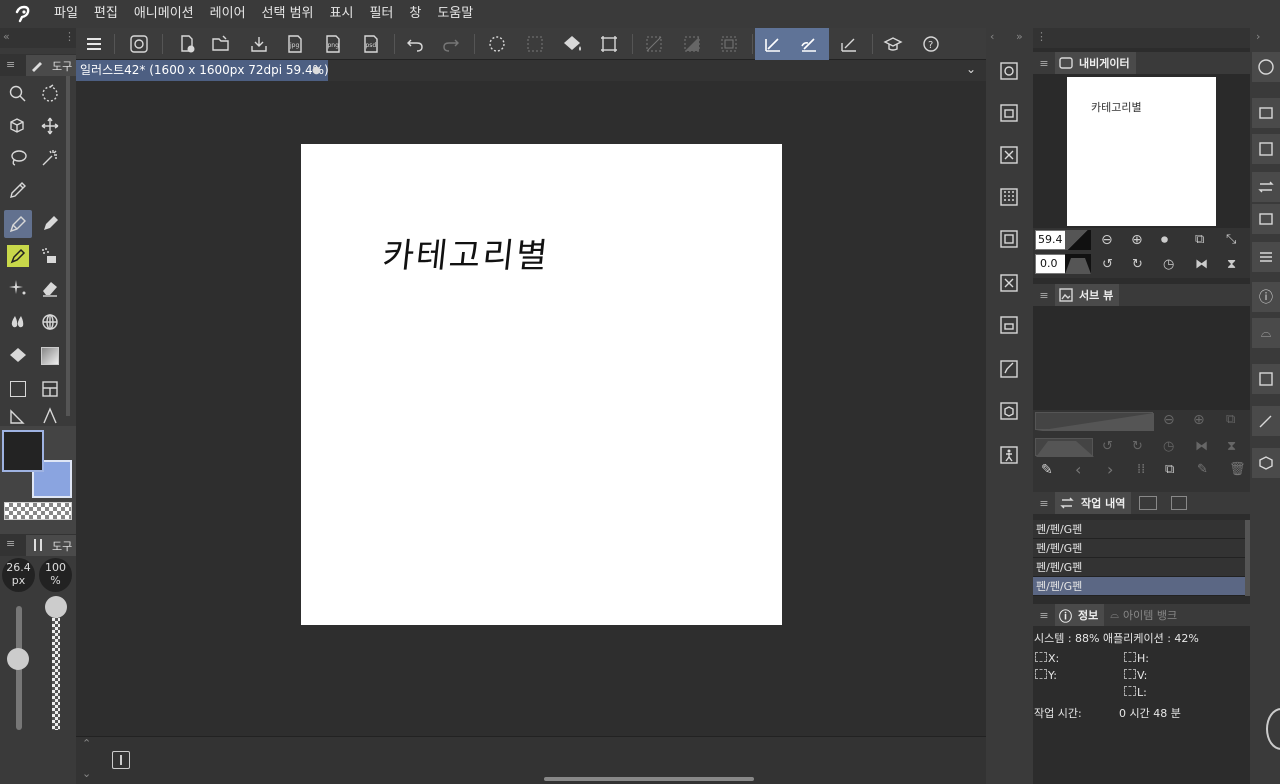  What do you see at coordinates (1143, 615) in the screenshot?
I see `item-bank-tab: ⌓ 아이템 뱅크` at bounding box center [1143, 615].